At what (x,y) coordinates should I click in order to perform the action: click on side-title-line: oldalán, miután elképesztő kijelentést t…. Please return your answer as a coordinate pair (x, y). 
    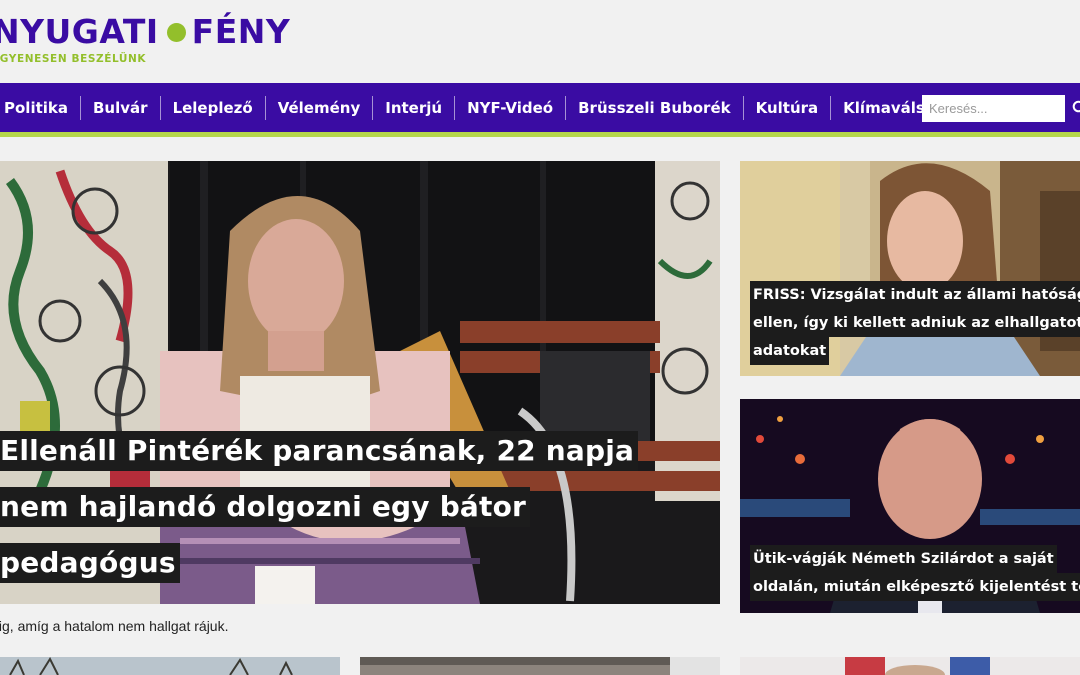
    Looking at the image, I should click on (915, 587).